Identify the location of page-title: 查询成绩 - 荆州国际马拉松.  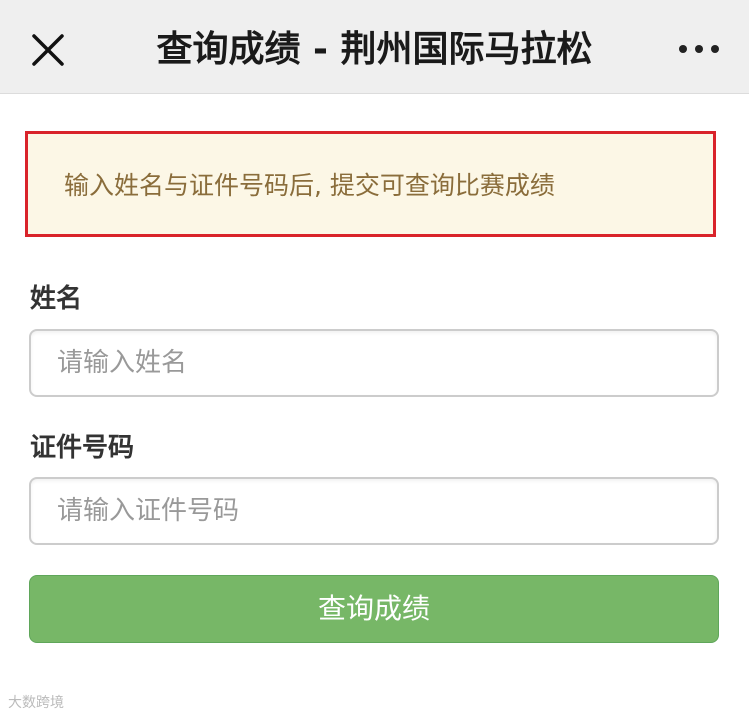
(374, 49).